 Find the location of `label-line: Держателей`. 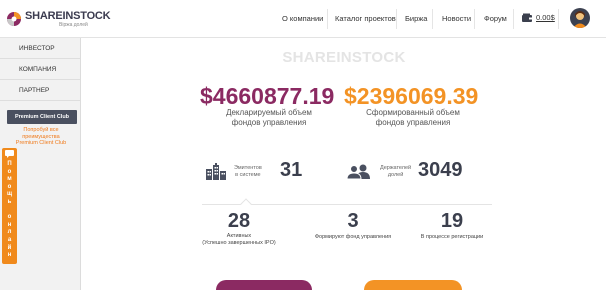

label-line: Держателей is located at coordinates (396, 168).